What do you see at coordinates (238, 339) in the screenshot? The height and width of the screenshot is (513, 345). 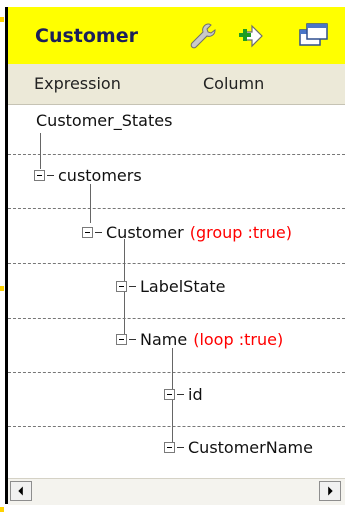 I see `loop-attribute: (loop :true)` at bounding box center [238, 339].